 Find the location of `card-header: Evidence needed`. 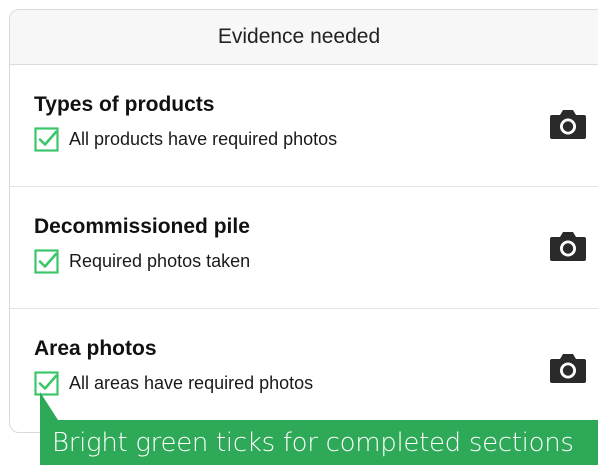

card-header: Evidence needed is located at coordinates (304, 37).